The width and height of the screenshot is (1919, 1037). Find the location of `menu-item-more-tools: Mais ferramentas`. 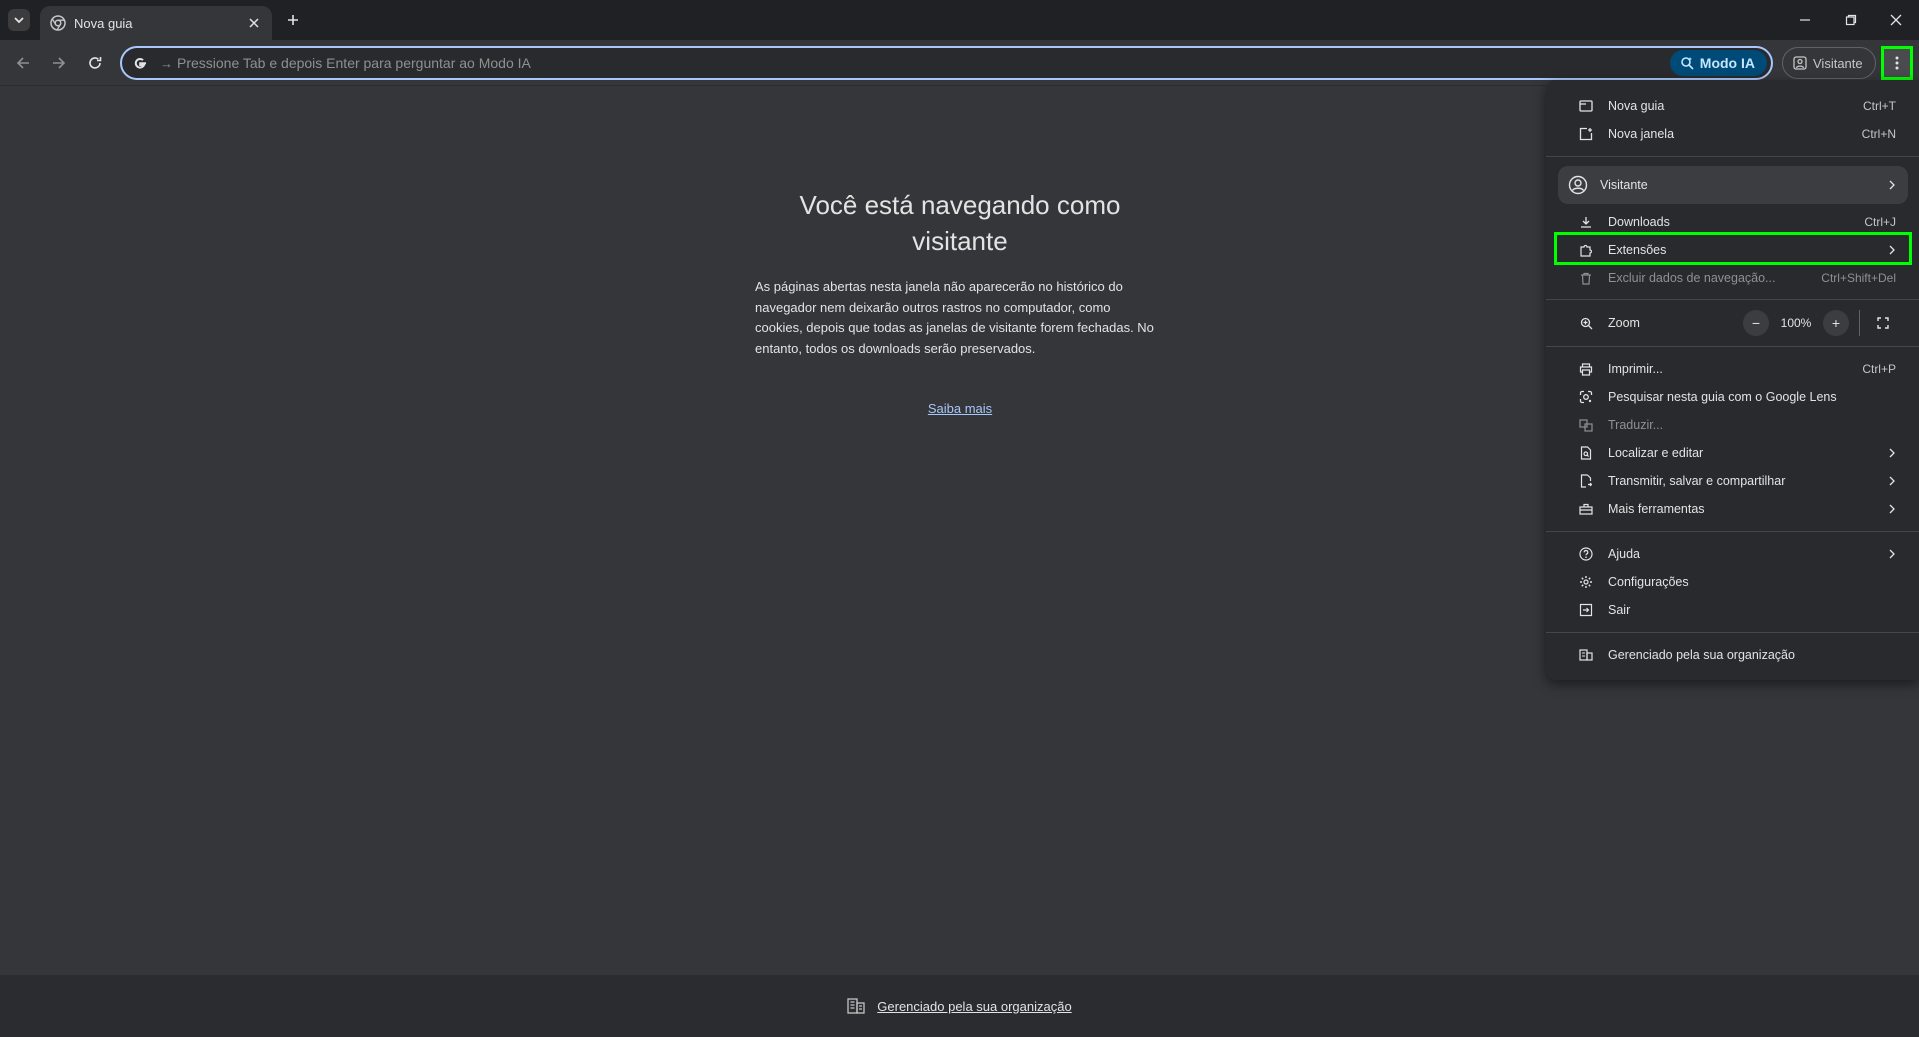

menu-item-more-tools: Mais ferramentas is located at coordinates (1733, 509).